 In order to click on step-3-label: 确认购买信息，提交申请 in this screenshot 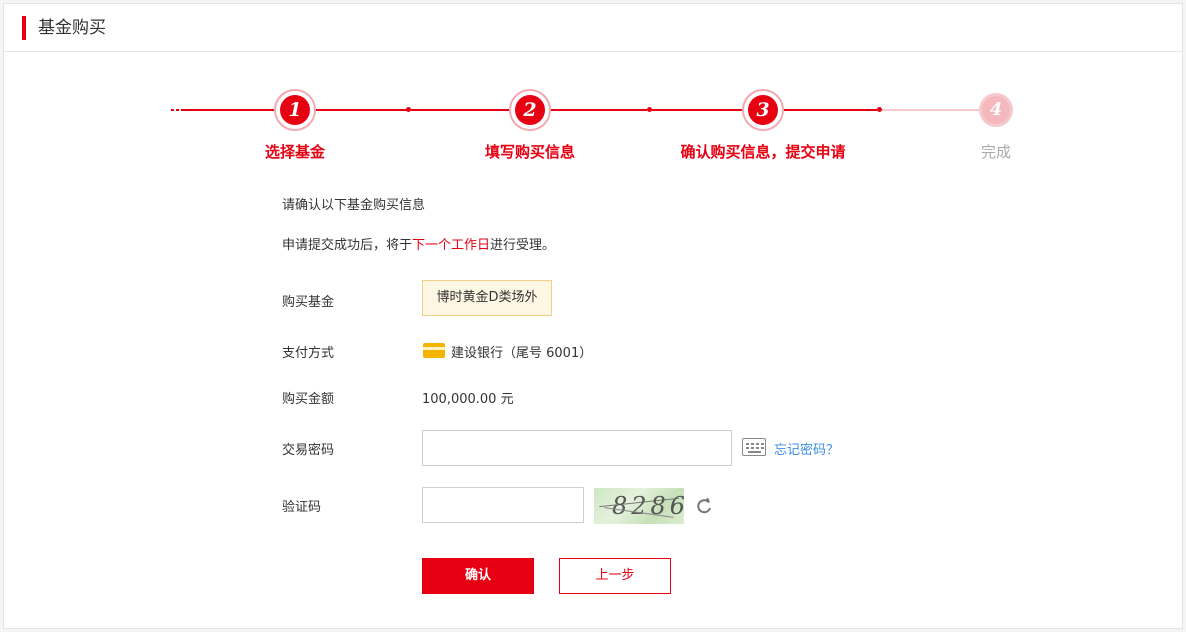, I will do `click(763, 152)`.